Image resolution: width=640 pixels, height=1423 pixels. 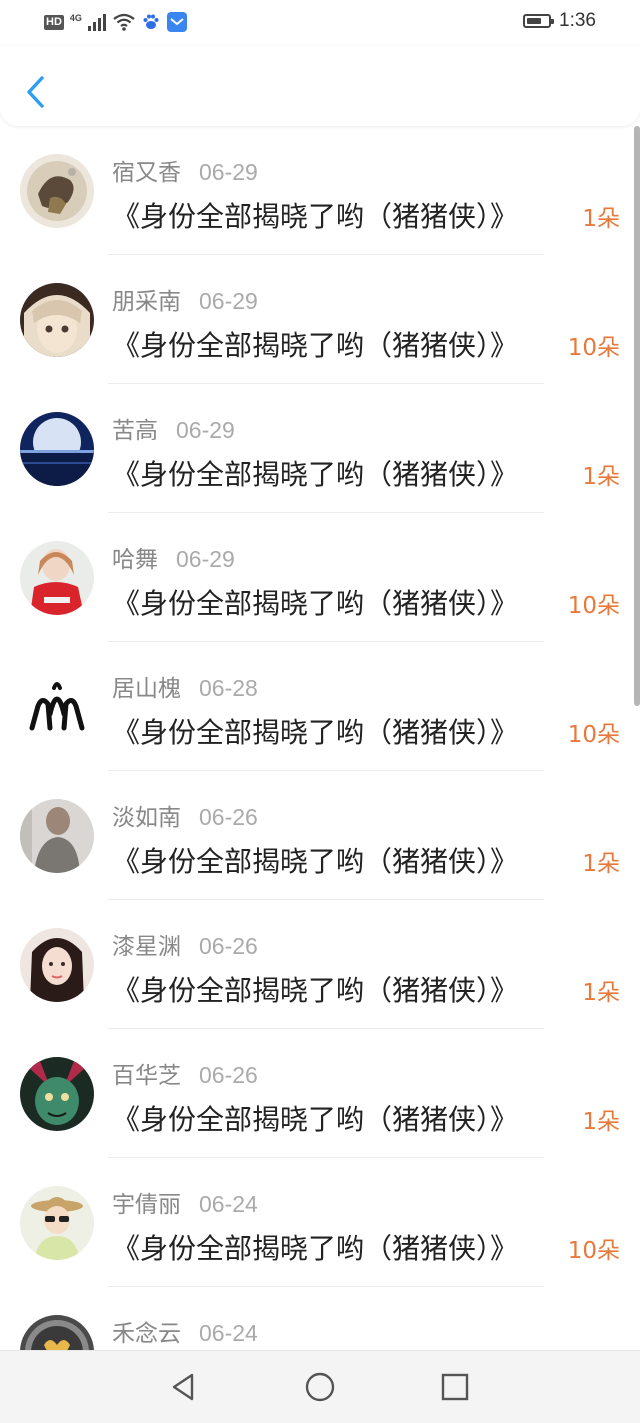 What do you see at coordinates (320, 1318) in the screenshot?
I see `list-item: 禾念云 06-24` at bounding box center [320, 1318].